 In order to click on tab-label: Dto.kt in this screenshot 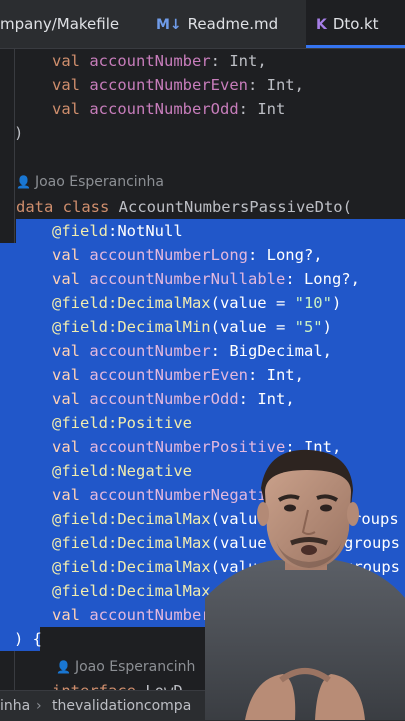, I will do `click(355, 24)`.